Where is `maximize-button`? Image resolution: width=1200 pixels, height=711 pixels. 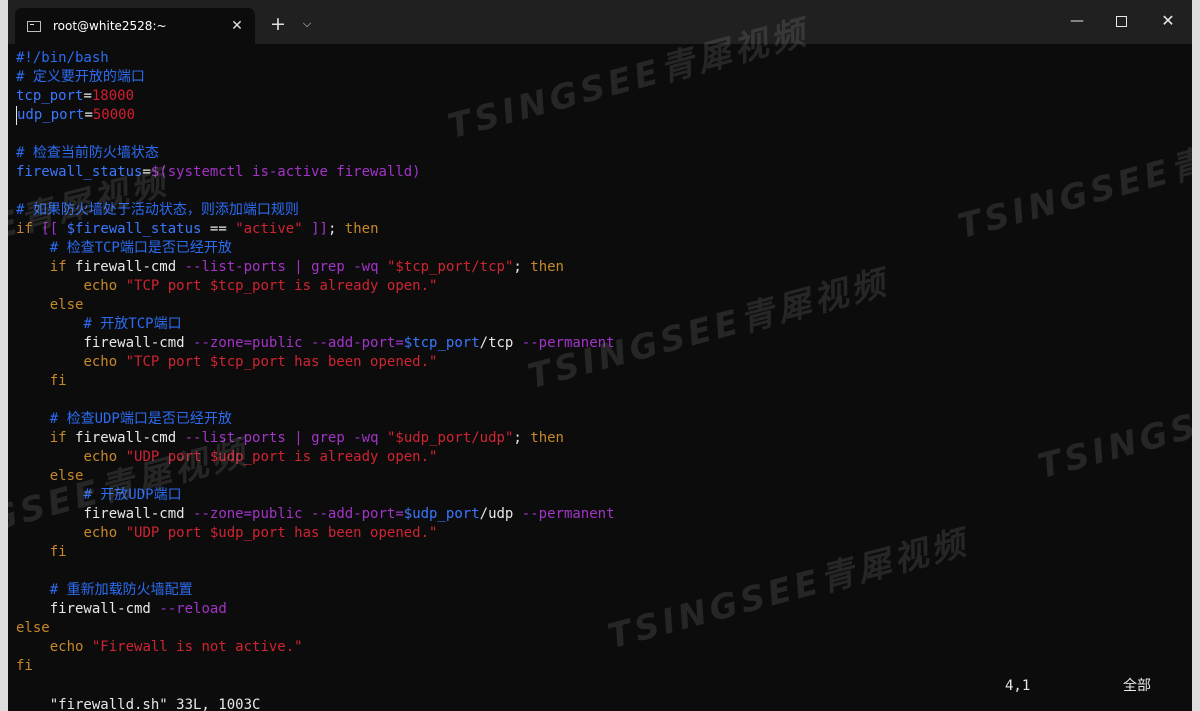
maximize-button is located at coordinates (1121, 21).